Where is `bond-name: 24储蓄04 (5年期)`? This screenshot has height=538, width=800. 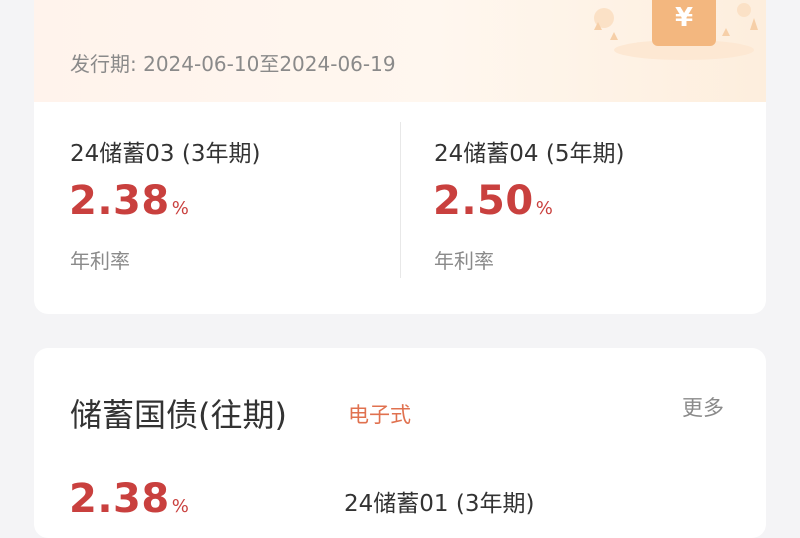
bond-name: 24储蓄04 (5年期) is located at coordinates (529, 154).